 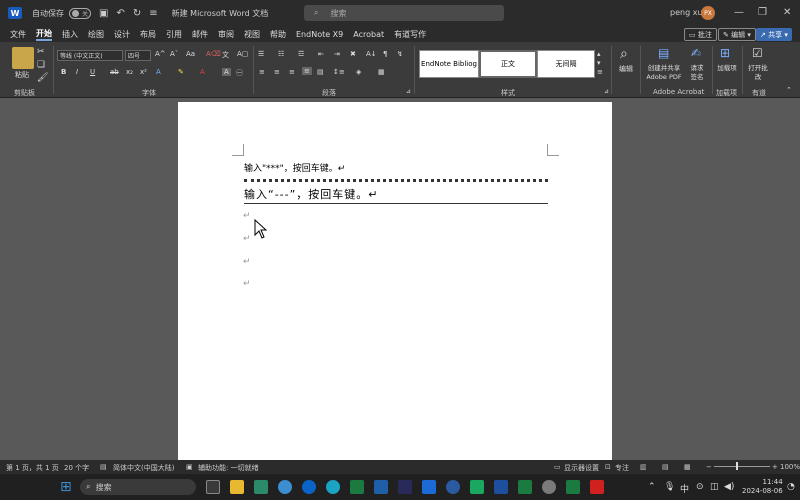 I want to click on wechat-icon, so click(x=477, y=487).